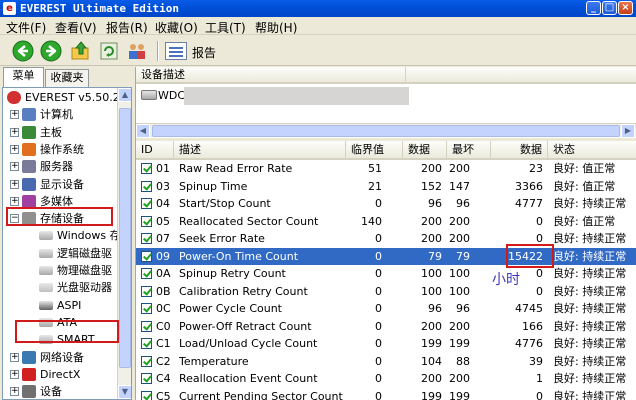 The image size is (636, 400). Describe the element at coordinates (386, 204) in the screenshot. I see `table-row: 04 Start/Stop Count 0 96 96 4777 良好: 持续正常` at that location.